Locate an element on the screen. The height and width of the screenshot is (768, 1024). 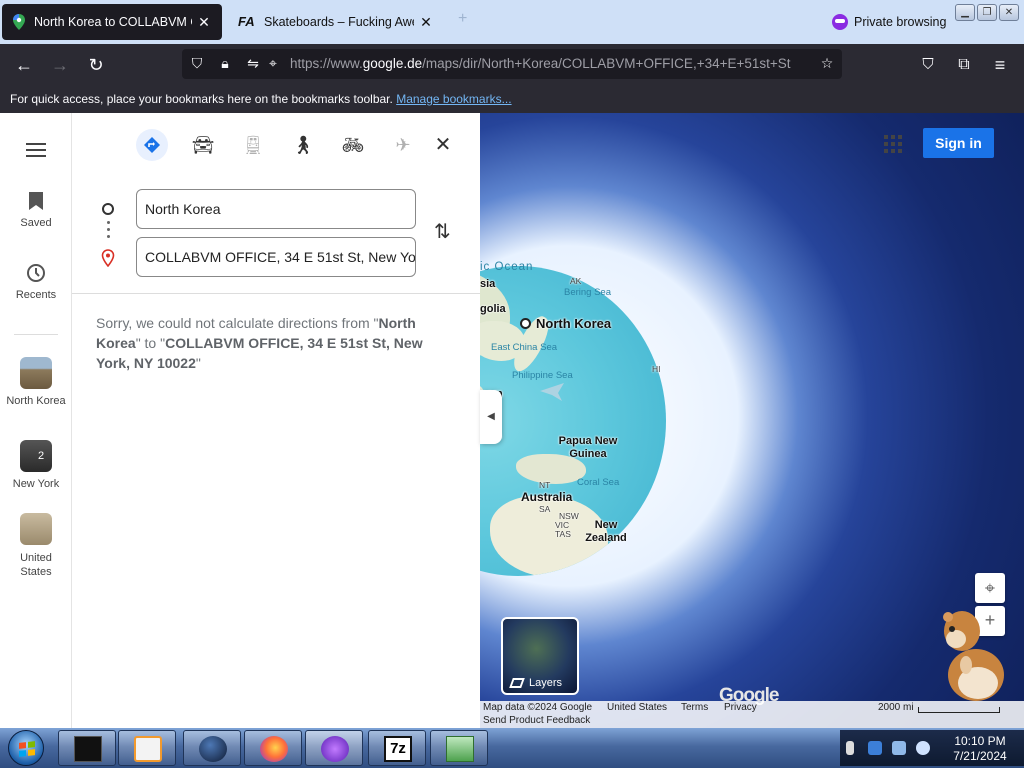
start-button is located at coordinates (26, 748).